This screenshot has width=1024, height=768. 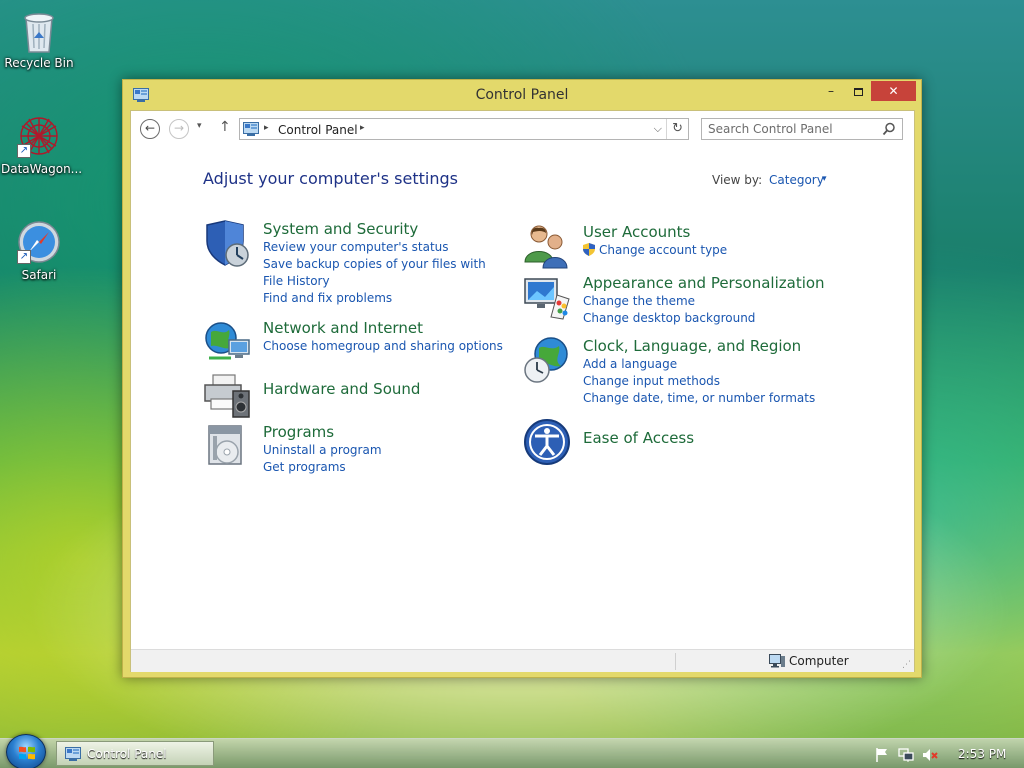 I want to click on link-change-date-time-formats: Change date, time, or number formats, so click(x=699, y=398).